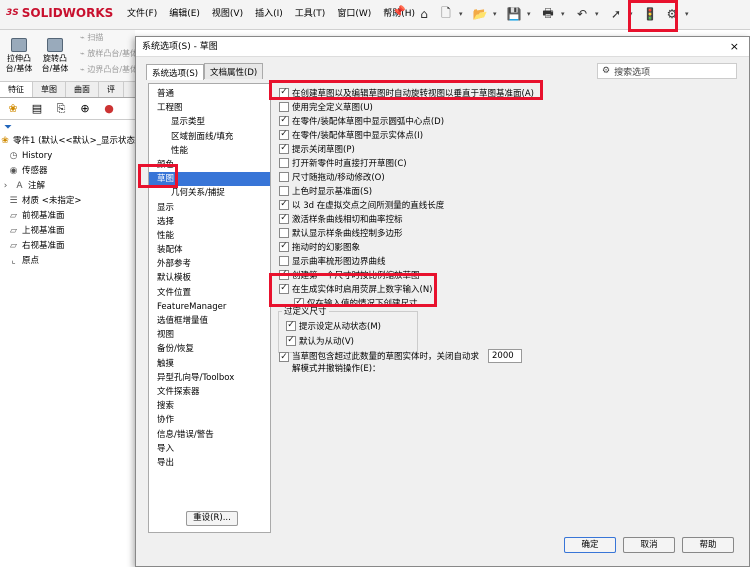 The image size is (750, 567). What do you see at coordinates (67, 216) in the screenshot?
I see `tree-item-front-plane: ▱ 前视基准面` at bounding box center [67, 216].